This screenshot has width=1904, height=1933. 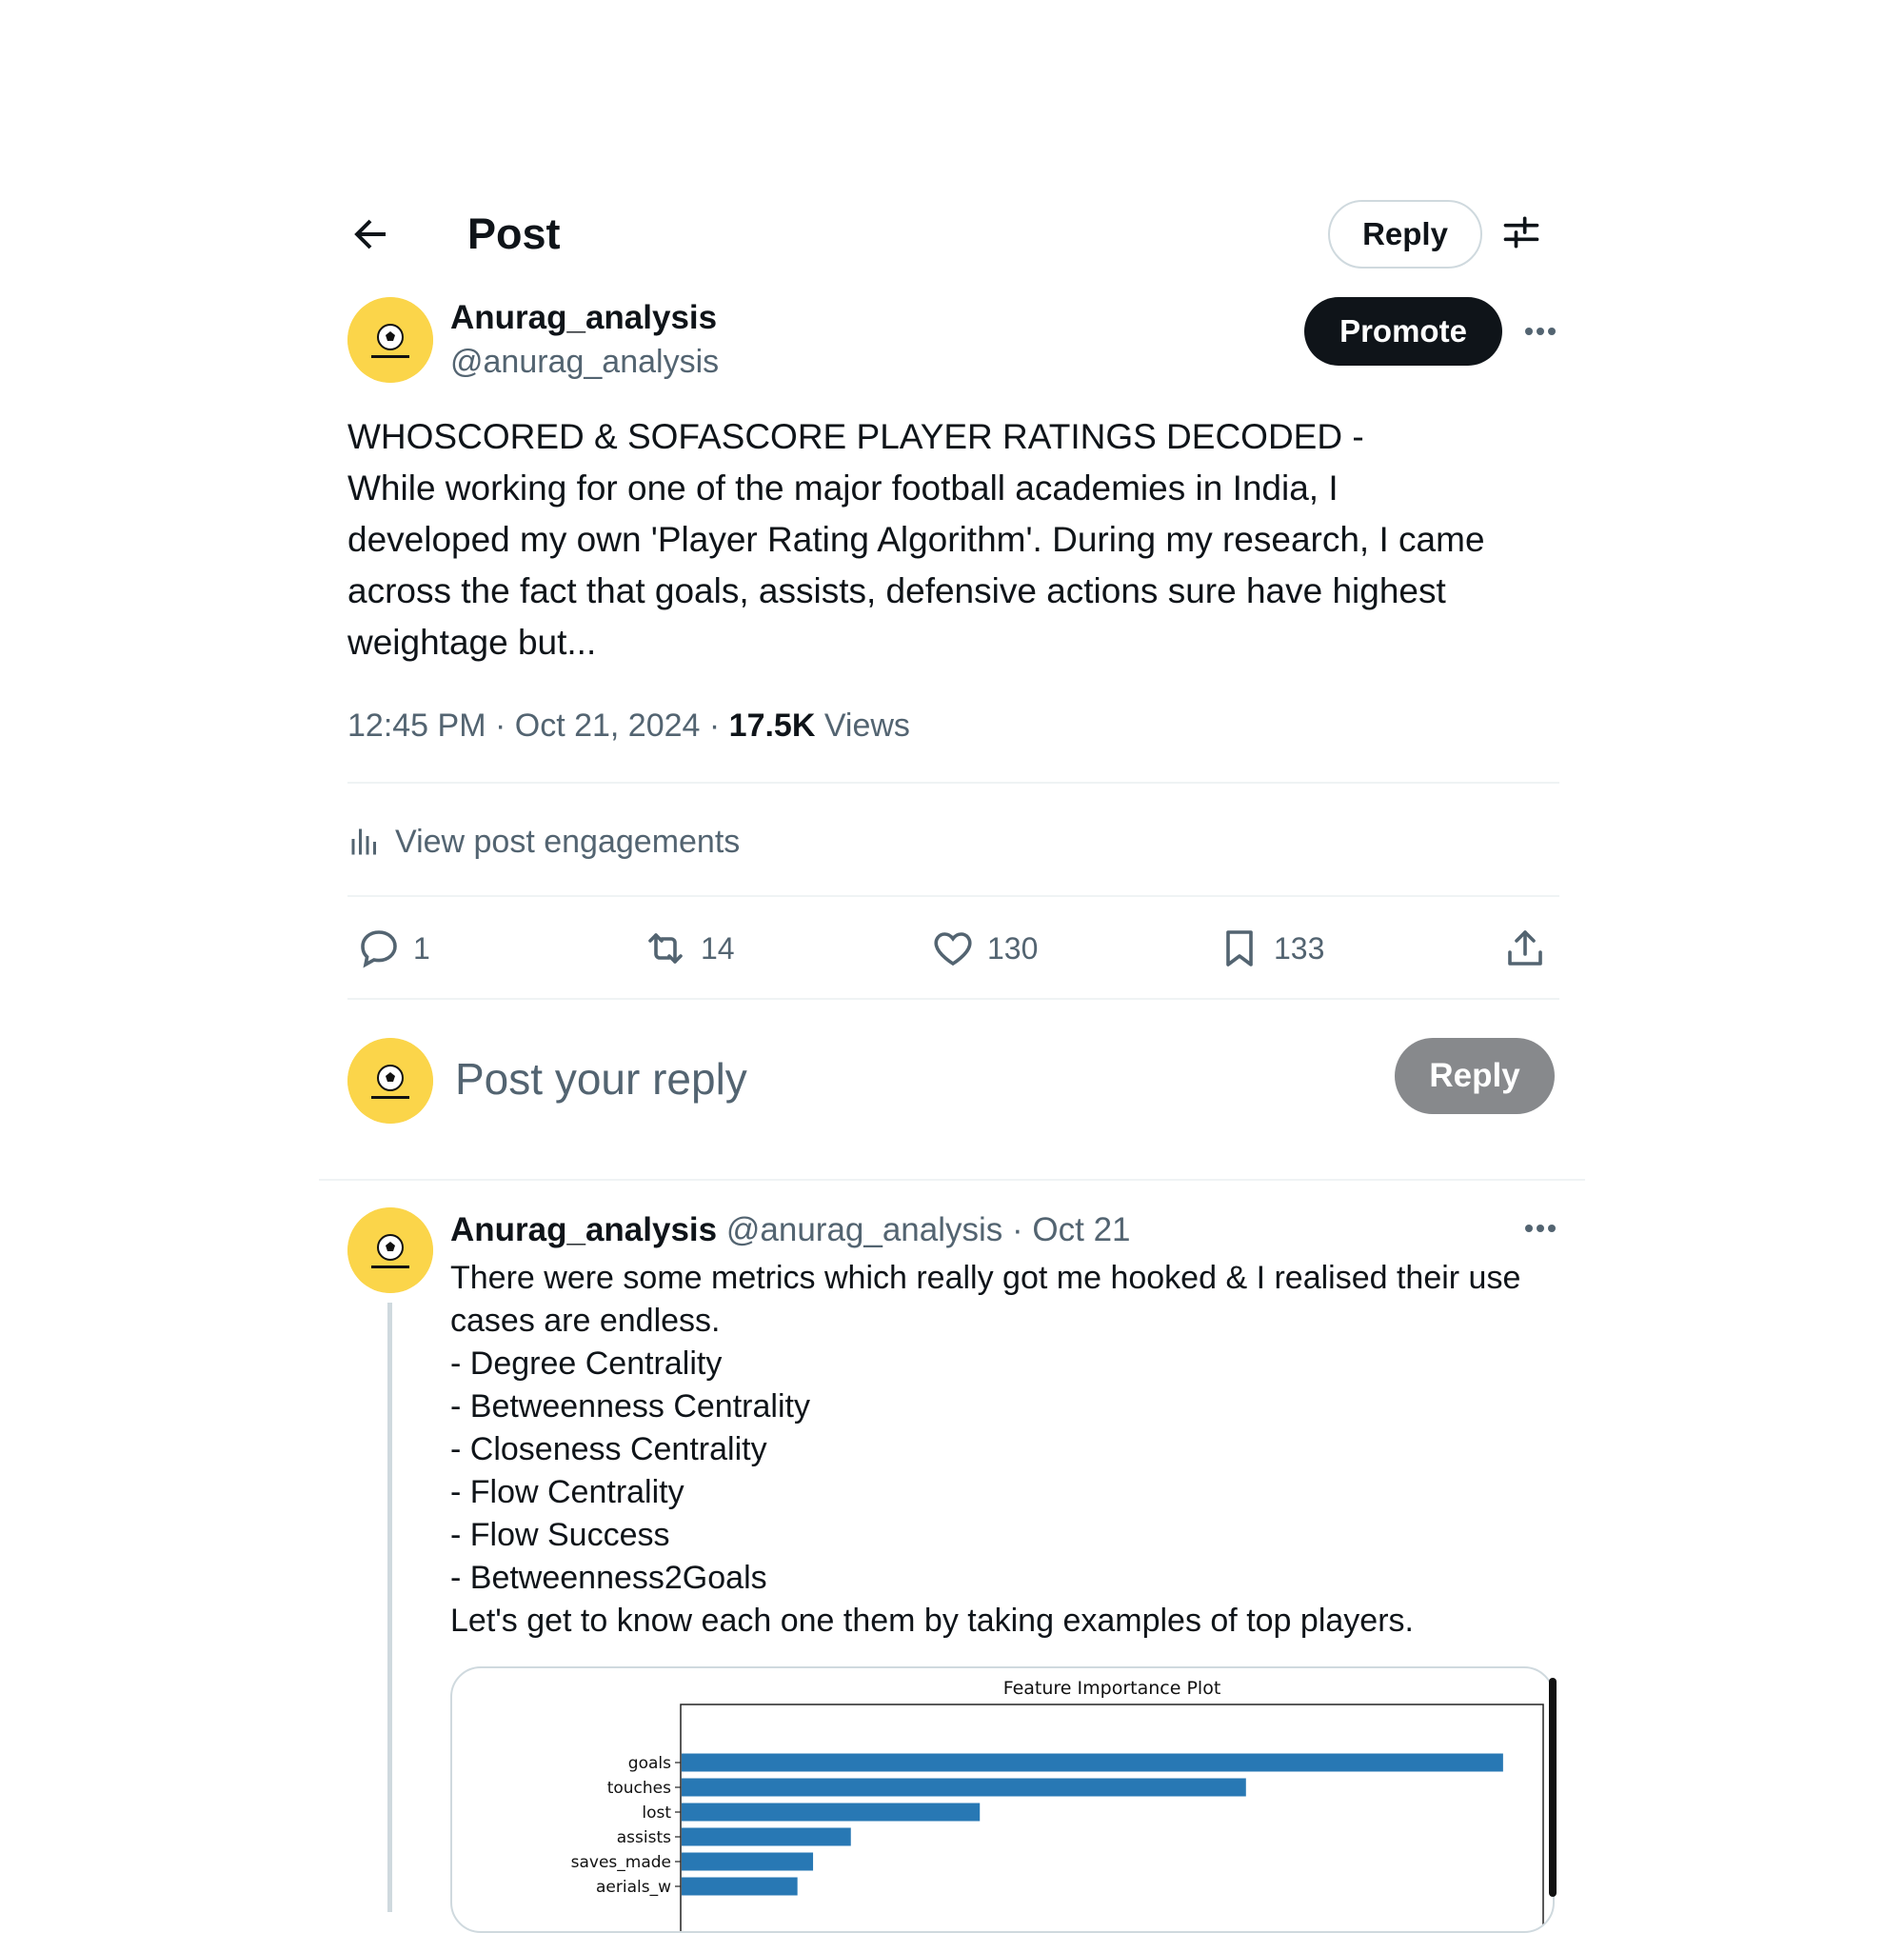 I want to click on section-divider, so click(x=952, y=1180).